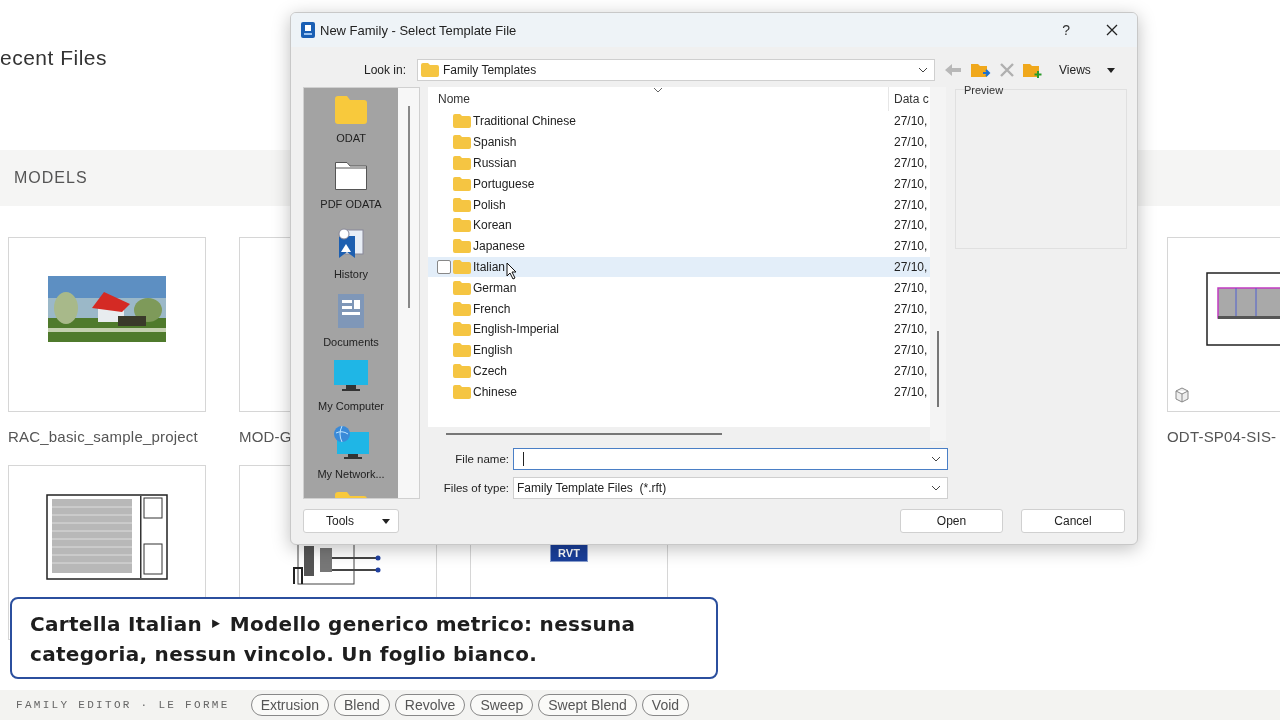  What do you see at coordinates (679, 204) in the screenshot?
I see `file-row: Polish 27/10,` at bounding box center [679, 204].